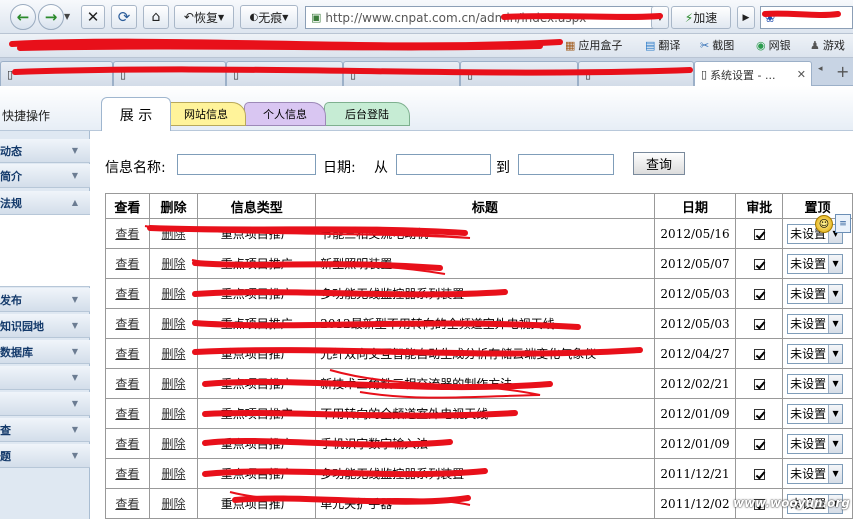 The width and height of the screenshot is (853, 519). I want to click on bank-icon: ◉, so click(761, 45).